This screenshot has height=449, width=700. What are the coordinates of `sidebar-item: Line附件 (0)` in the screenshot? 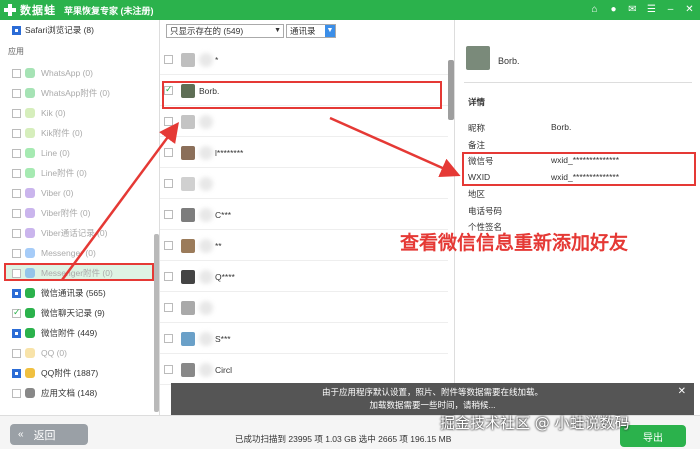 It's located at (49, 173).